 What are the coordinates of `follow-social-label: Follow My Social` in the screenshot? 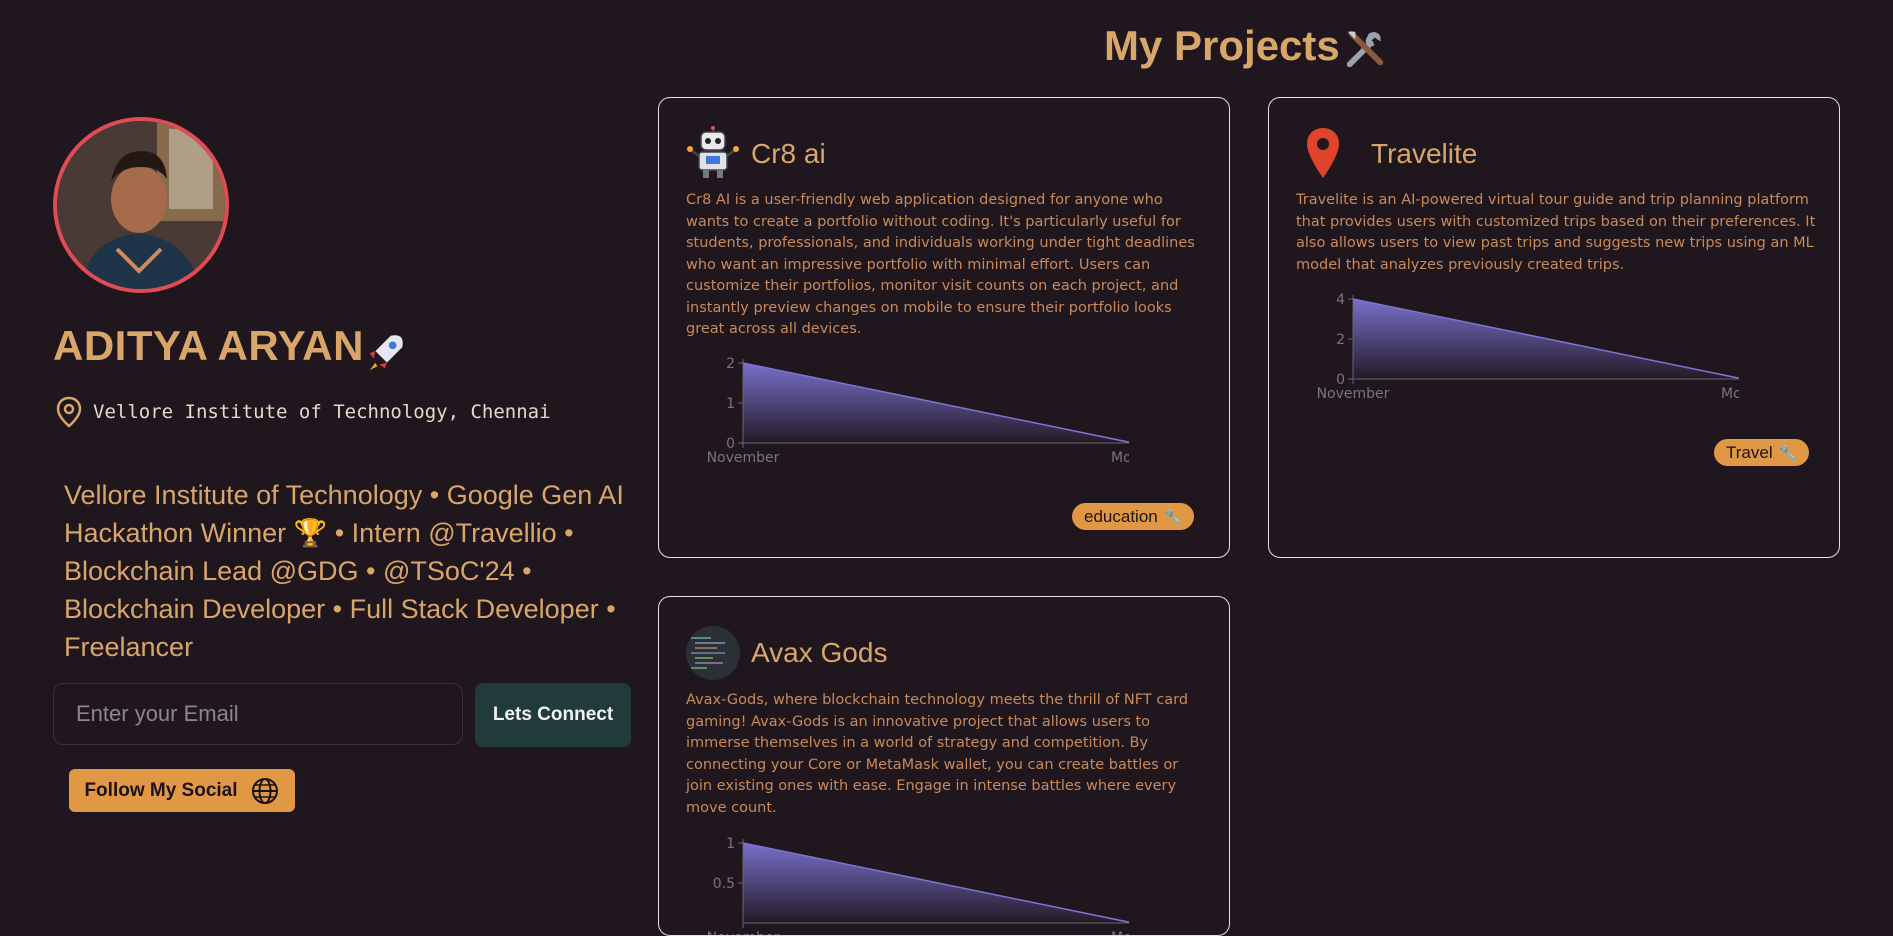 It's located at (161, 790).